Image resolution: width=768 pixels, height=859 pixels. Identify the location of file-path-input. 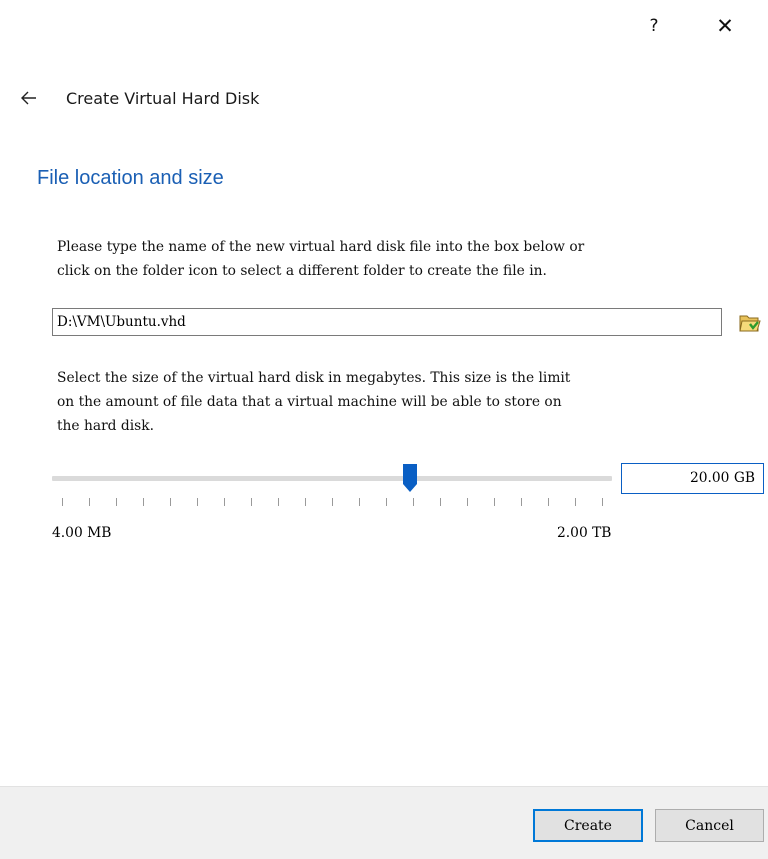
(387, 322).